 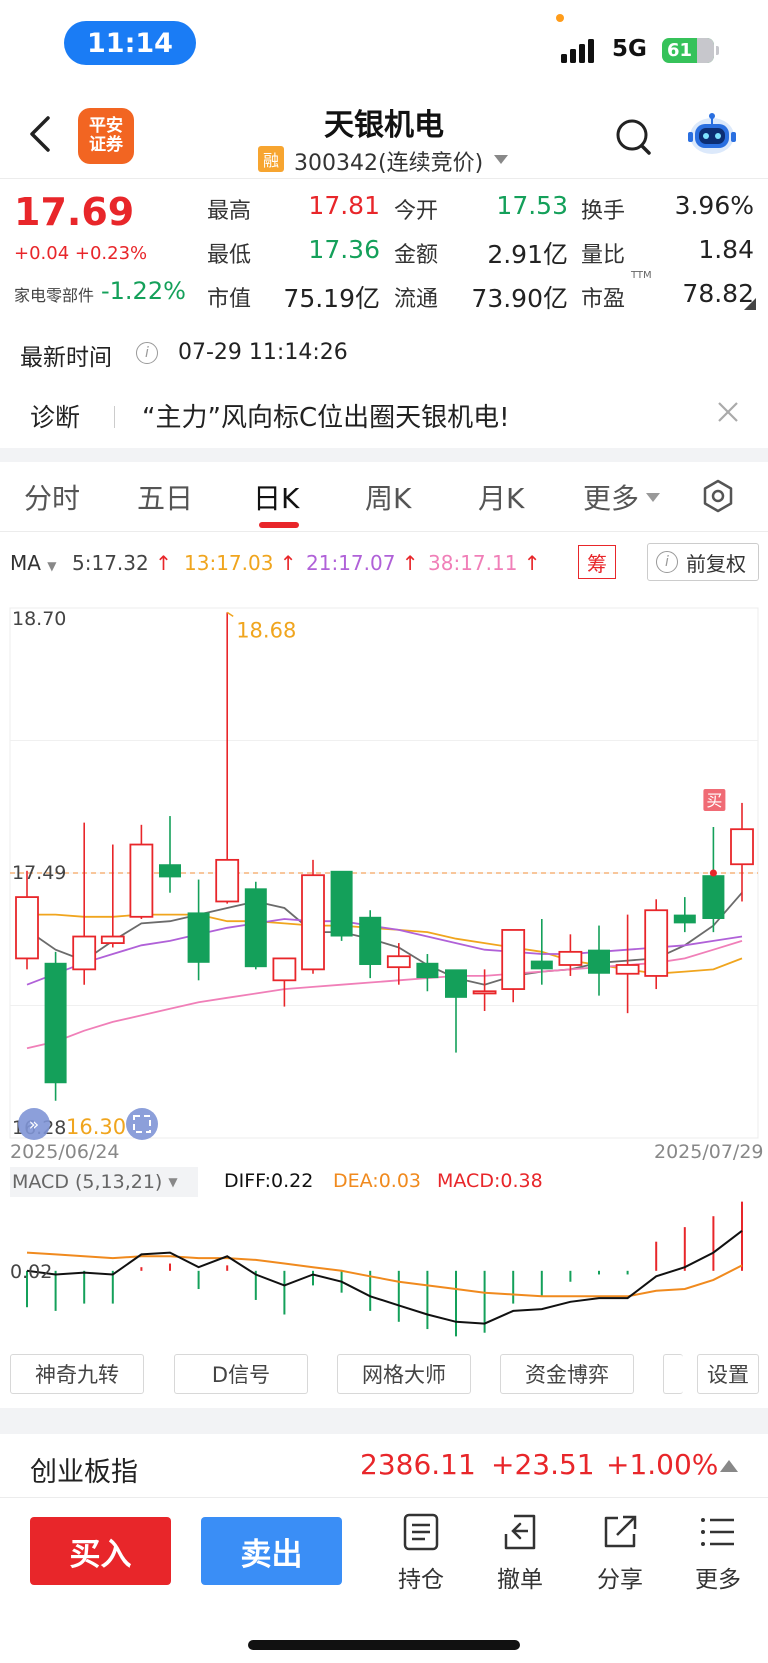 I want to click on indicator-overflow-button, so click(x=673, y=1374).